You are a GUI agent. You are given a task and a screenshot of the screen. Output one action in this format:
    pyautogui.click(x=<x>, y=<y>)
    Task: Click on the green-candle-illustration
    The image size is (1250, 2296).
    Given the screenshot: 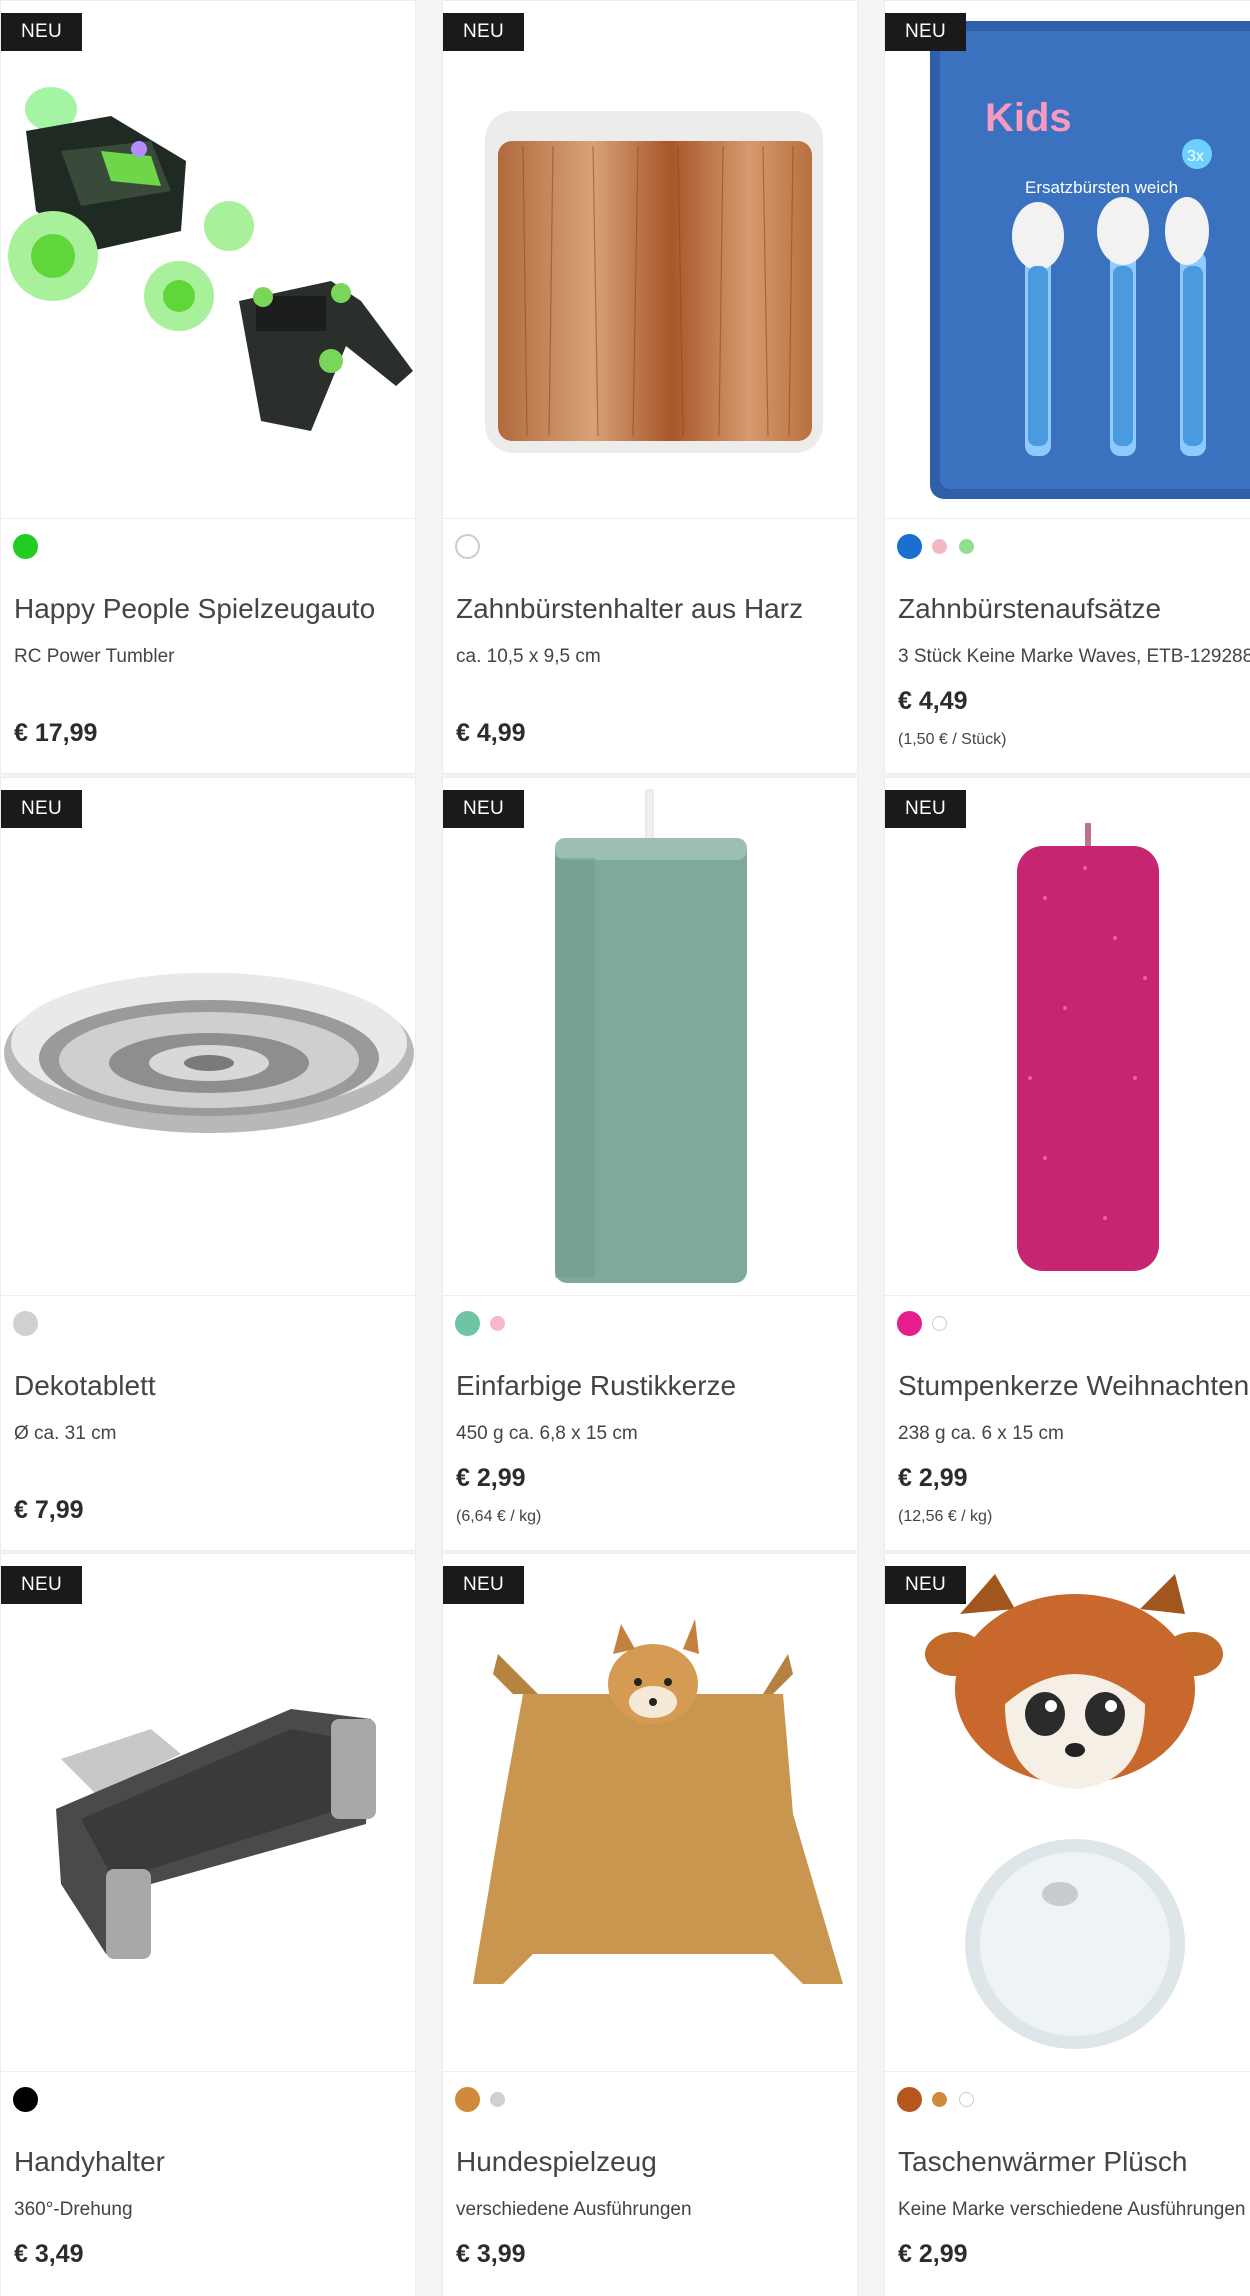 What is the action you would take?
    pyautogui.click(x=651, y=1036)
    